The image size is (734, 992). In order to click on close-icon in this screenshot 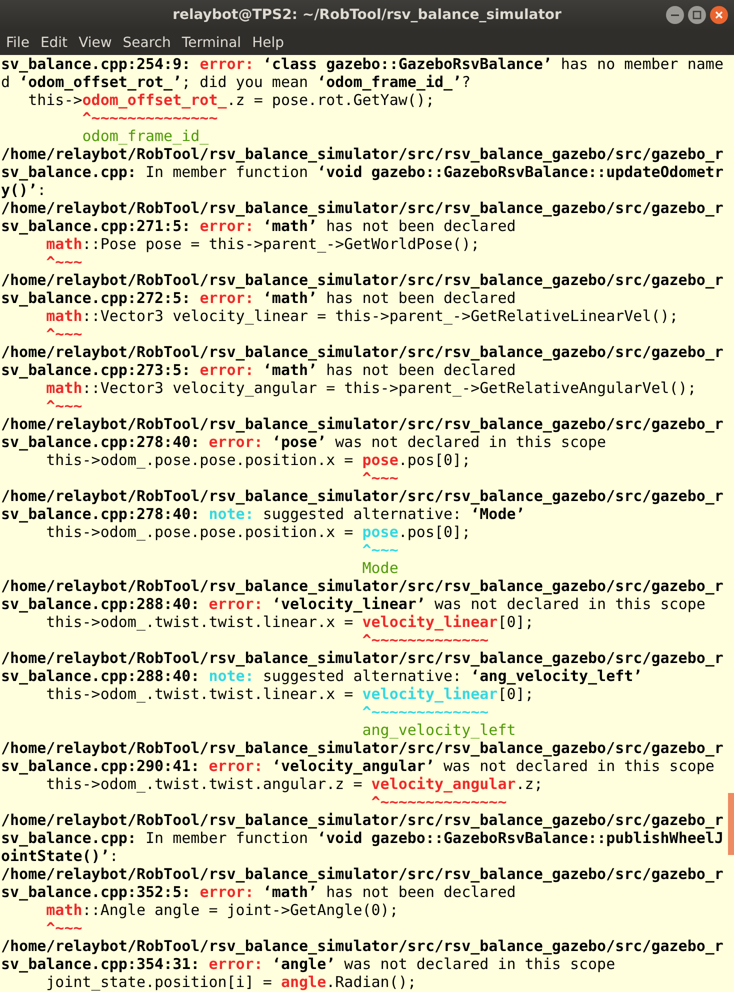, I will do `click(719, 15)`.